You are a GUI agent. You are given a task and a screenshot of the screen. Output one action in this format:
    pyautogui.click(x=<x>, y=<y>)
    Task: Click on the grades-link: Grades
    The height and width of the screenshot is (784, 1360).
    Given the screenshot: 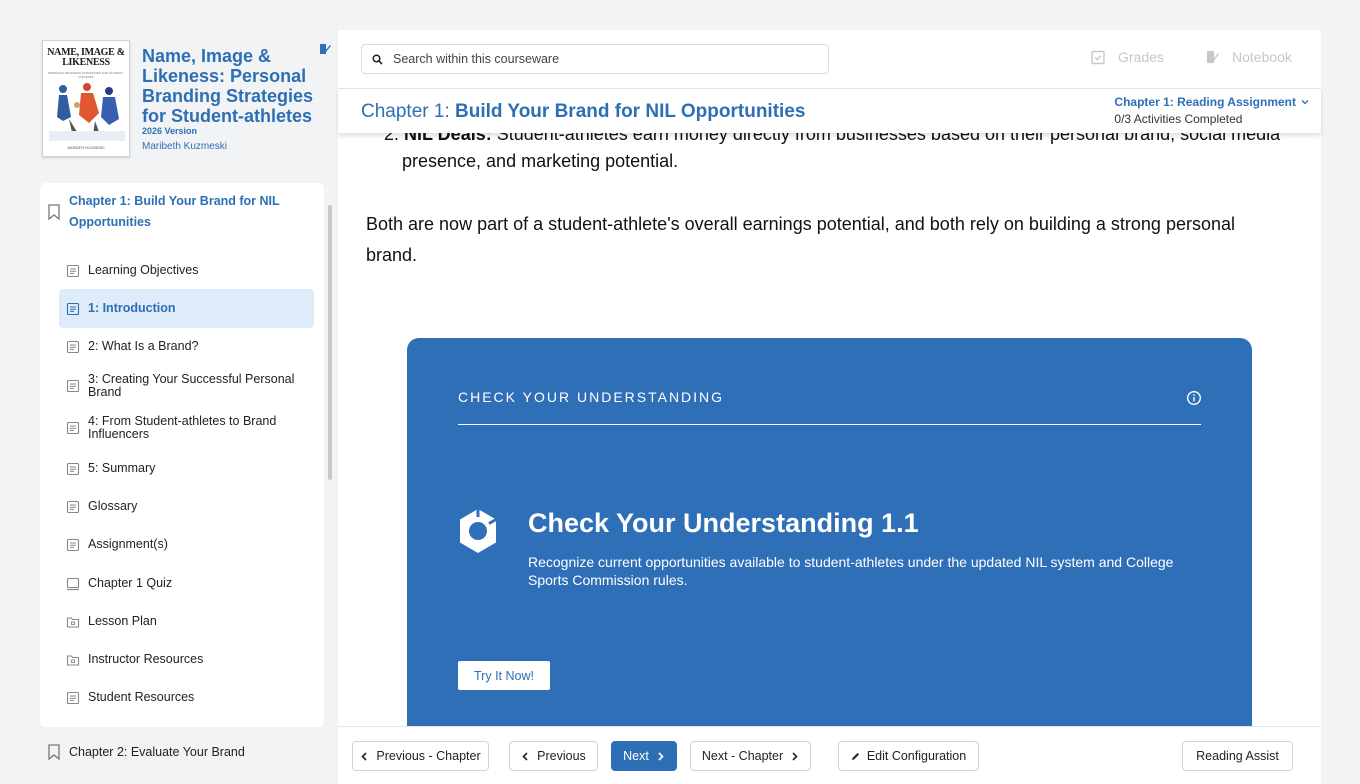 What is the action you would take?
    pyautogui.click(x=1127, y=57)
    